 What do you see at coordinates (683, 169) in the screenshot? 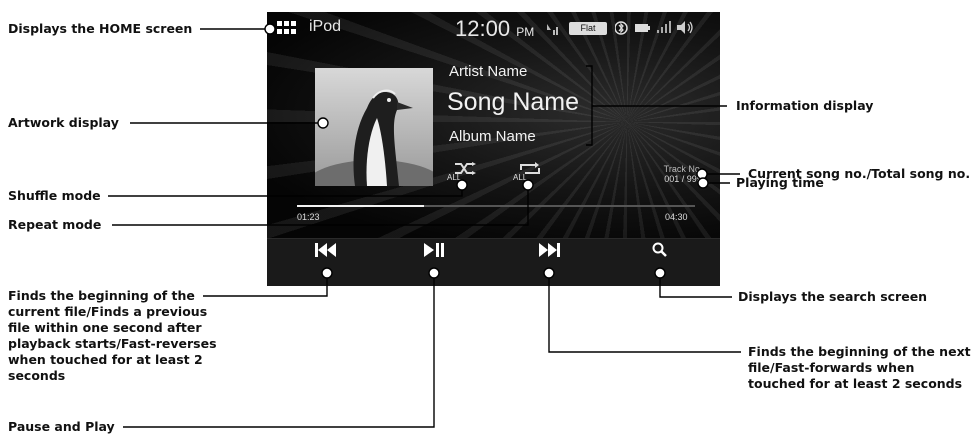
I see `track-number-label: Track No.` at bounding box center [683, 169].